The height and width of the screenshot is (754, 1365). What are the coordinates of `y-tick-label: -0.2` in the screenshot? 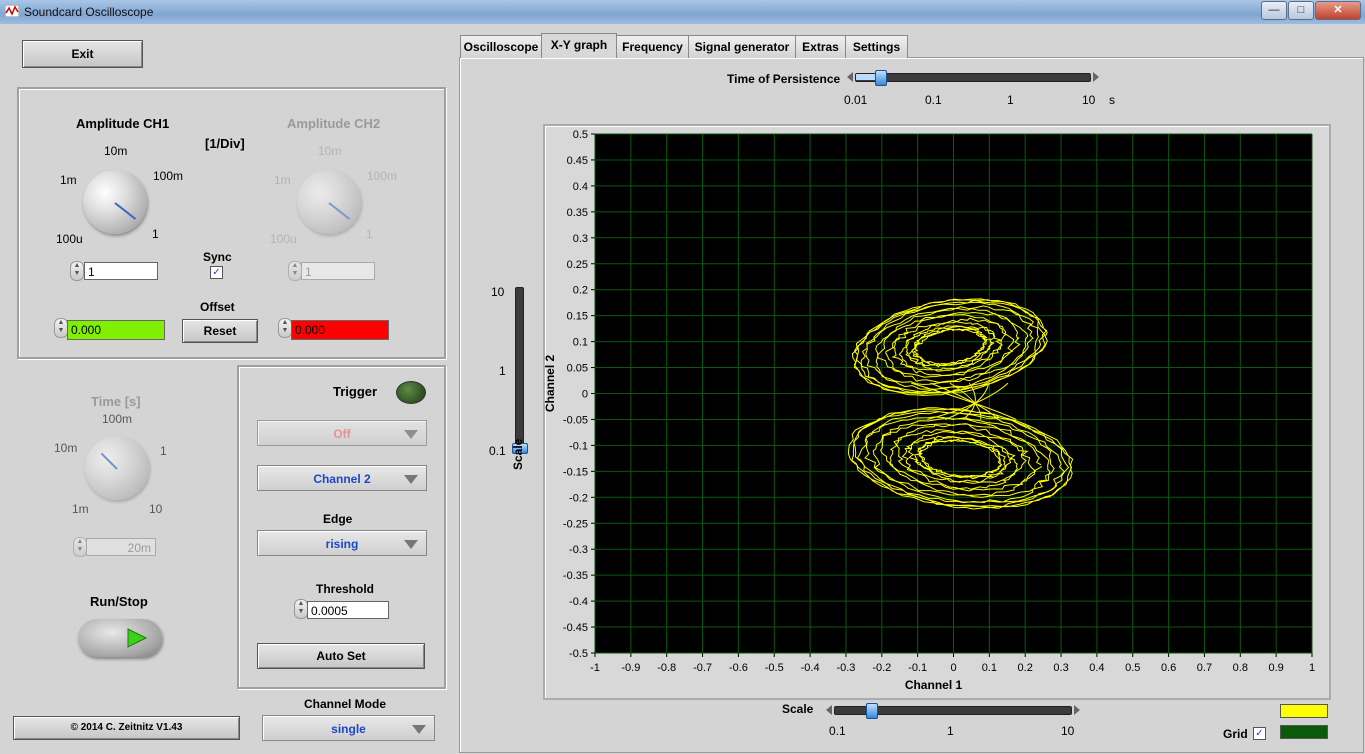 It's located at (578, 498).